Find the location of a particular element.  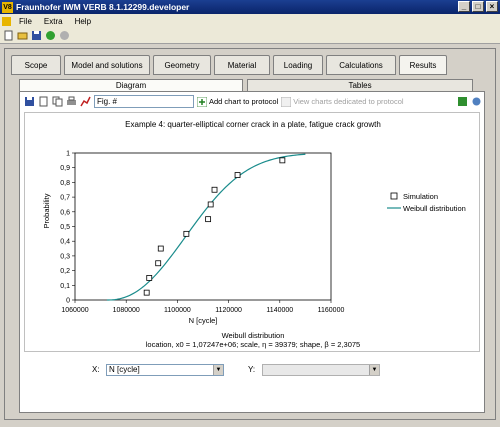

y-tick-label: 0,9 is located at coordinates (65, 168).